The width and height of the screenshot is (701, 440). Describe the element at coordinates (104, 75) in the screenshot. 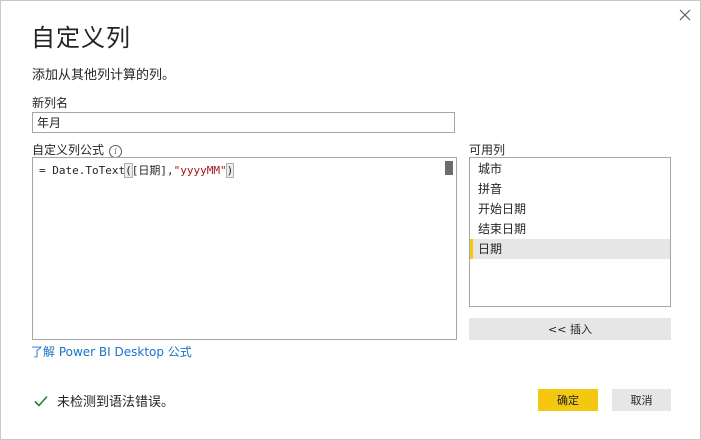

I see `dialog-subtitle: 添加从其他列计算的列。` at that location.